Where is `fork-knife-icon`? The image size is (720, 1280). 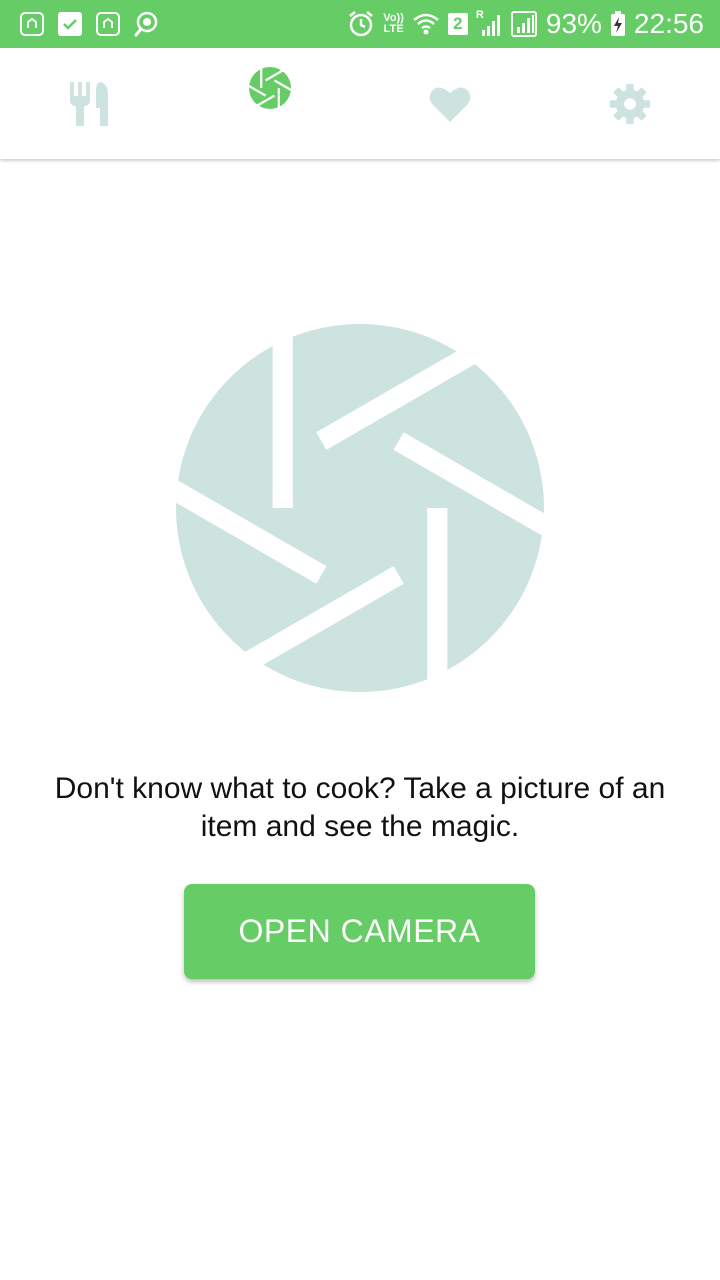 fork-knife-icon is located at coordinates (89, 103).